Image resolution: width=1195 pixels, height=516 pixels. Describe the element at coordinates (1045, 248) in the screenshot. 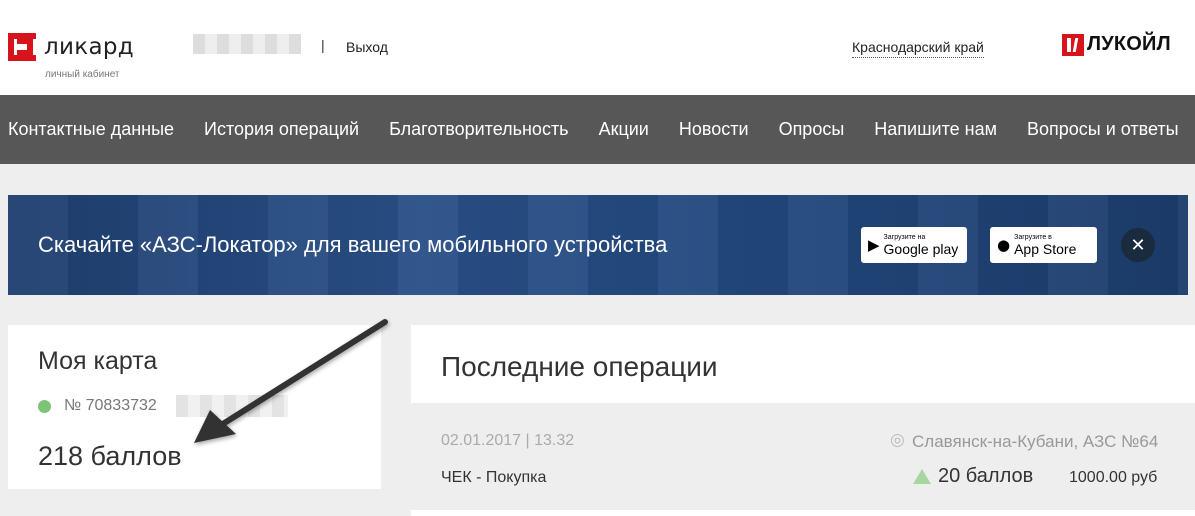

I see `app-store-text: App Store` at that location.